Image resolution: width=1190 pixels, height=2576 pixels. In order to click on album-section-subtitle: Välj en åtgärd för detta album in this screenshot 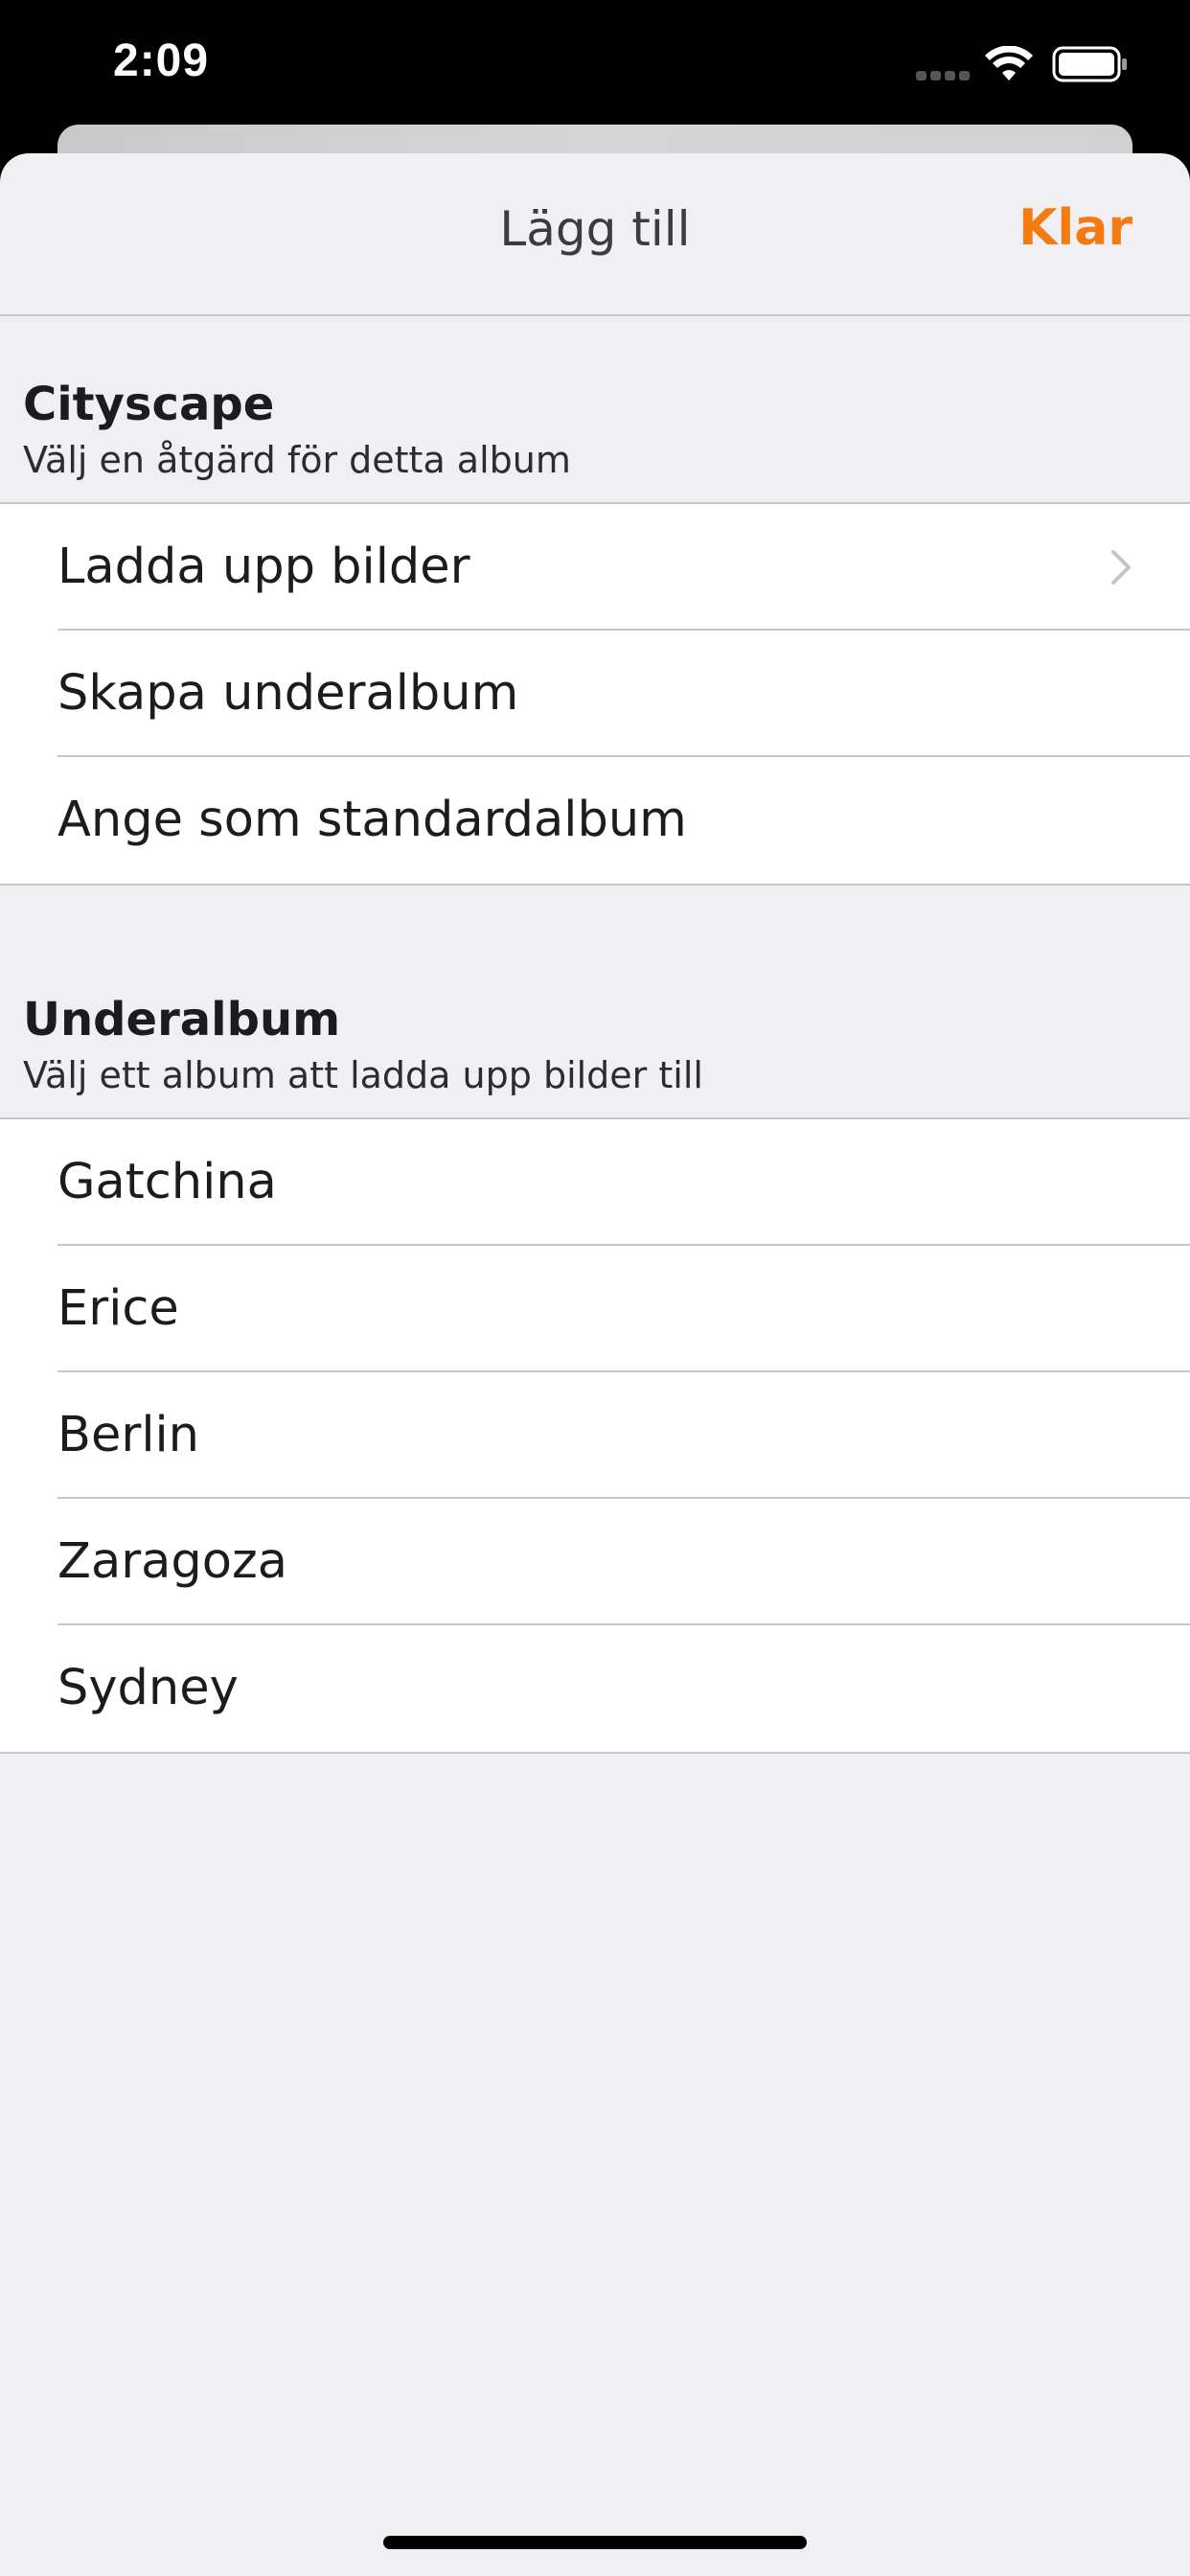, I will do `click(297, 460)`.